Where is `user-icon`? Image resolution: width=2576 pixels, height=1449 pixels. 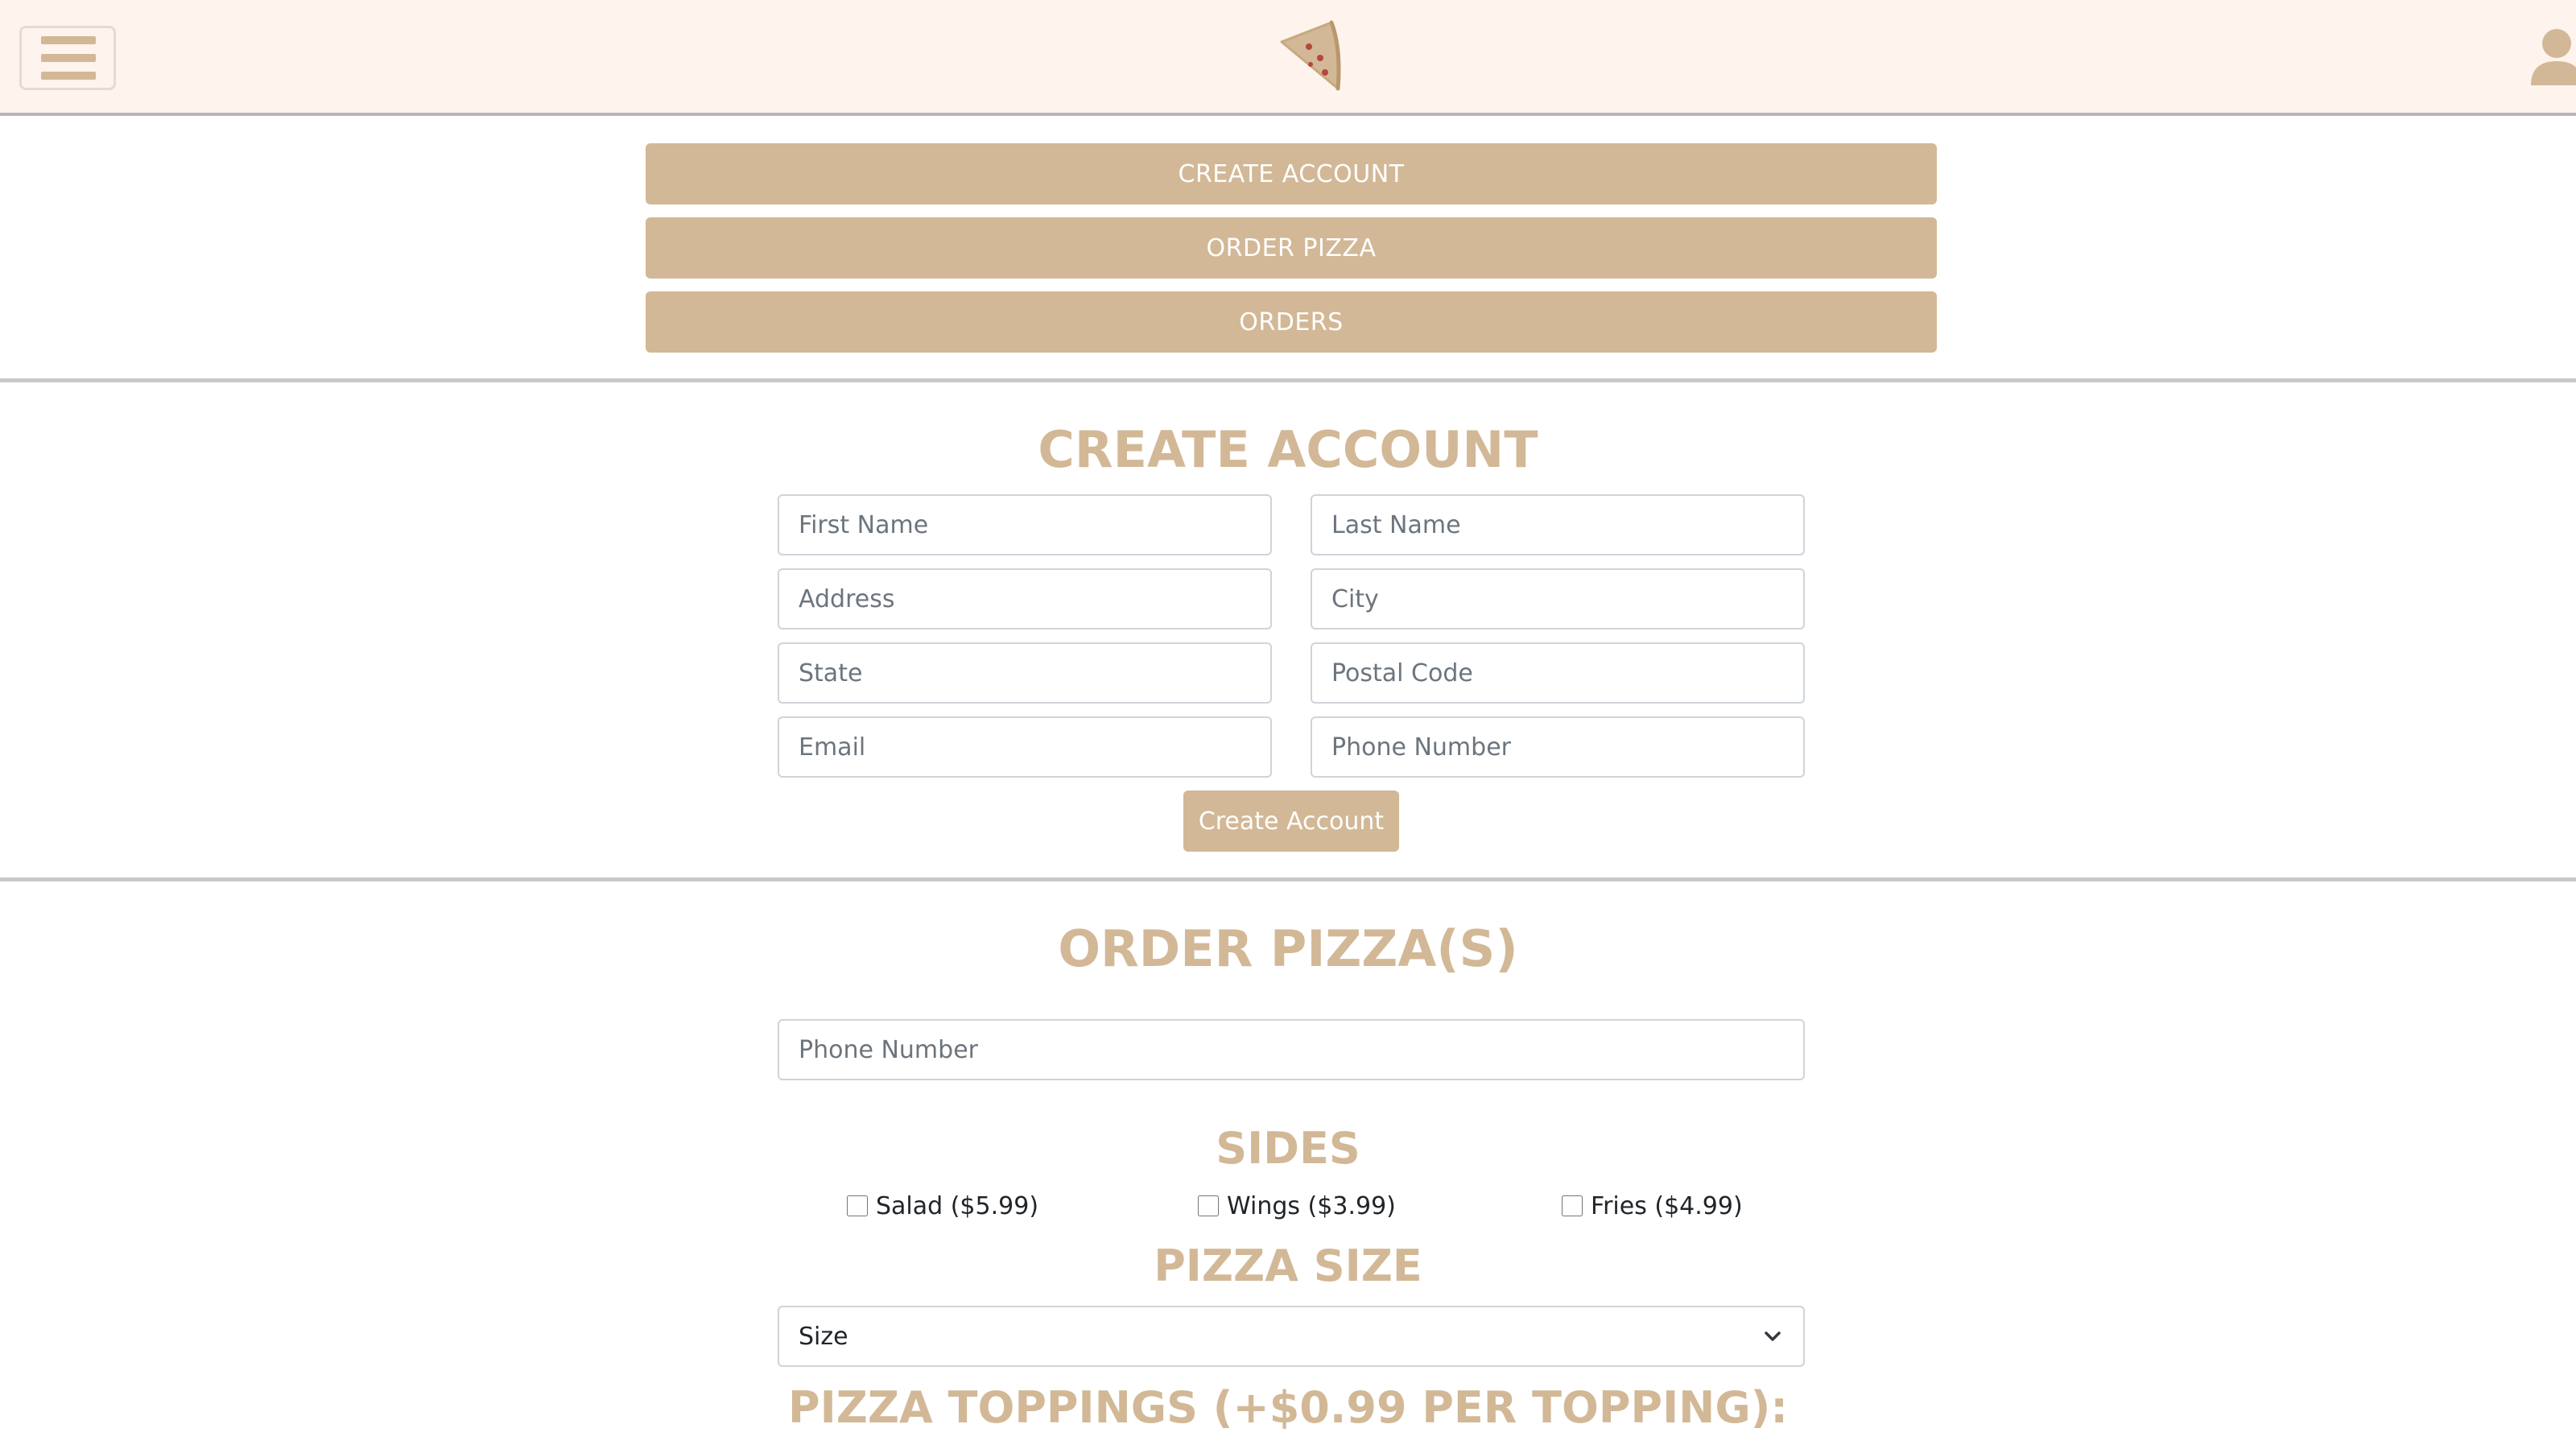
user-icon is located at coordinates (2552, 55).